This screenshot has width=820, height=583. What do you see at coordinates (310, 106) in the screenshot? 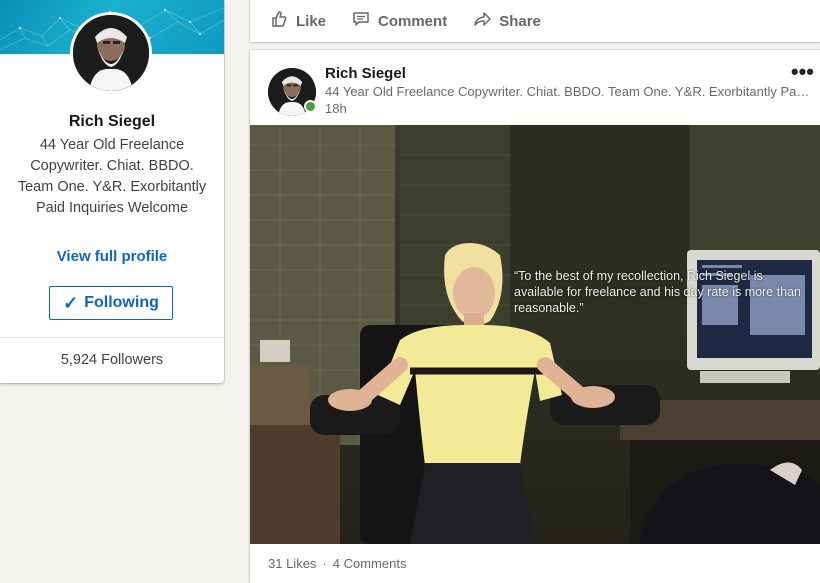
I see `online-status-indicator` at bounding box center [310, 106].